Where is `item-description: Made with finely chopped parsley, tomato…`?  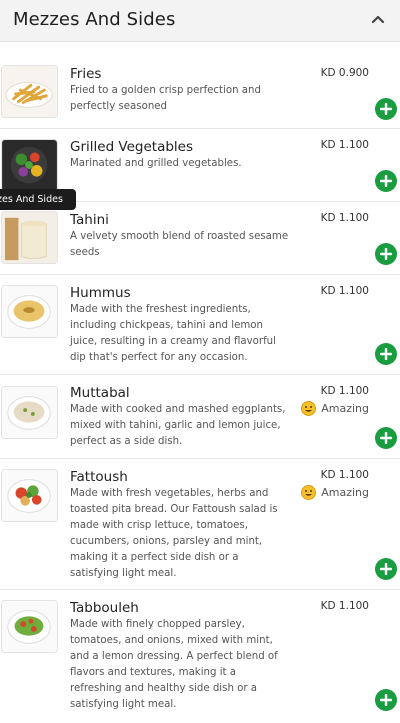
item-description: Made with finely chopped parsley, tomato… is located at coordinates (174, 664).